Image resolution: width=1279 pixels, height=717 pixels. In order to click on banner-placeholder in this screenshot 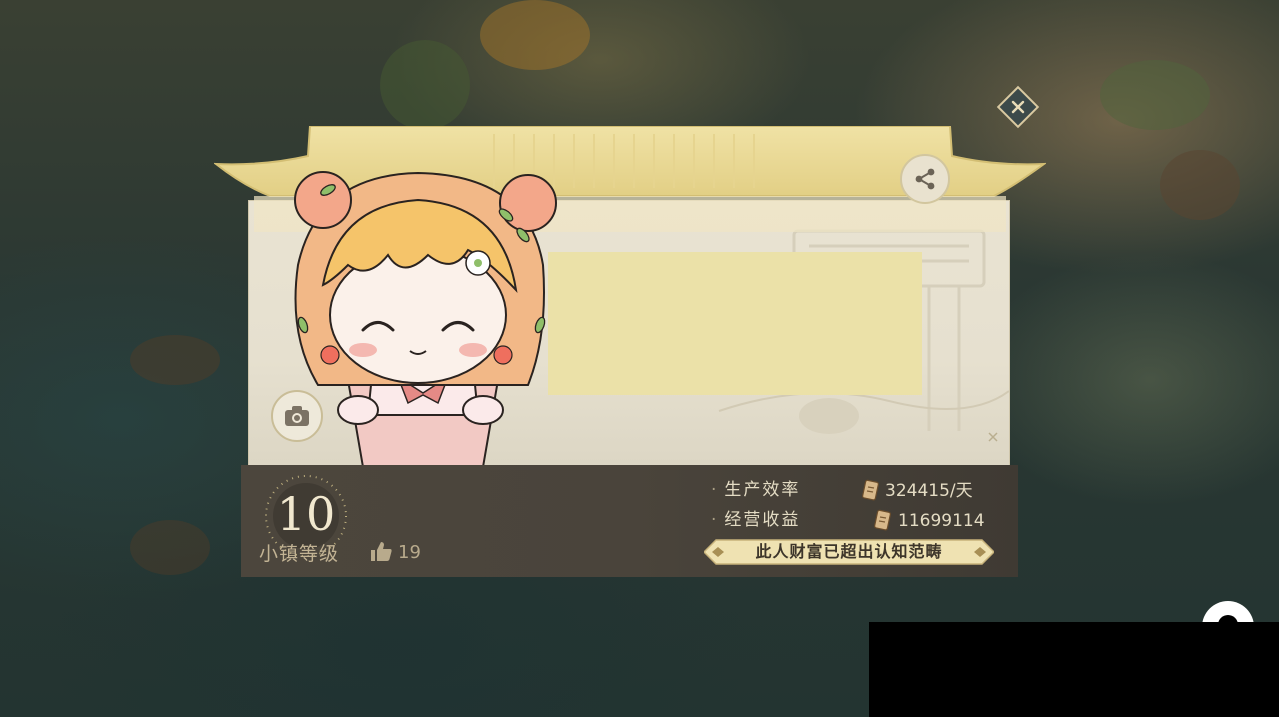, I will do `click(735, 323)`.